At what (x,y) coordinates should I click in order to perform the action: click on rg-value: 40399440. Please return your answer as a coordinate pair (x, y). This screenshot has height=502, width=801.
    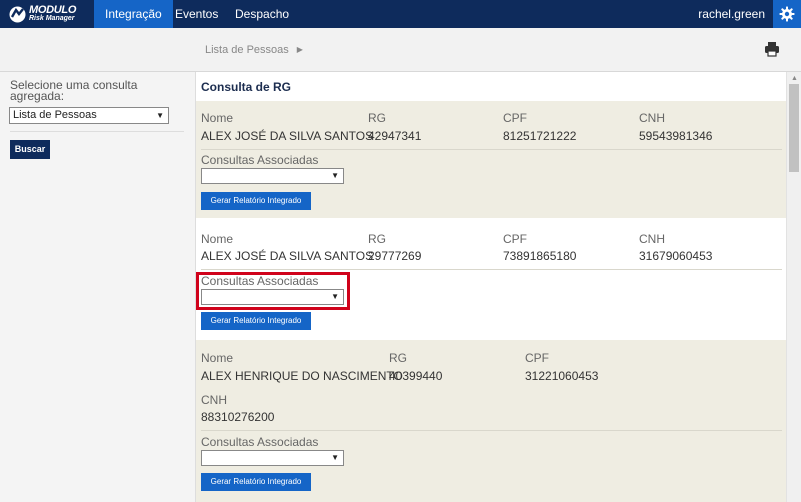
    Looking at the image, I should click on (416, 376).